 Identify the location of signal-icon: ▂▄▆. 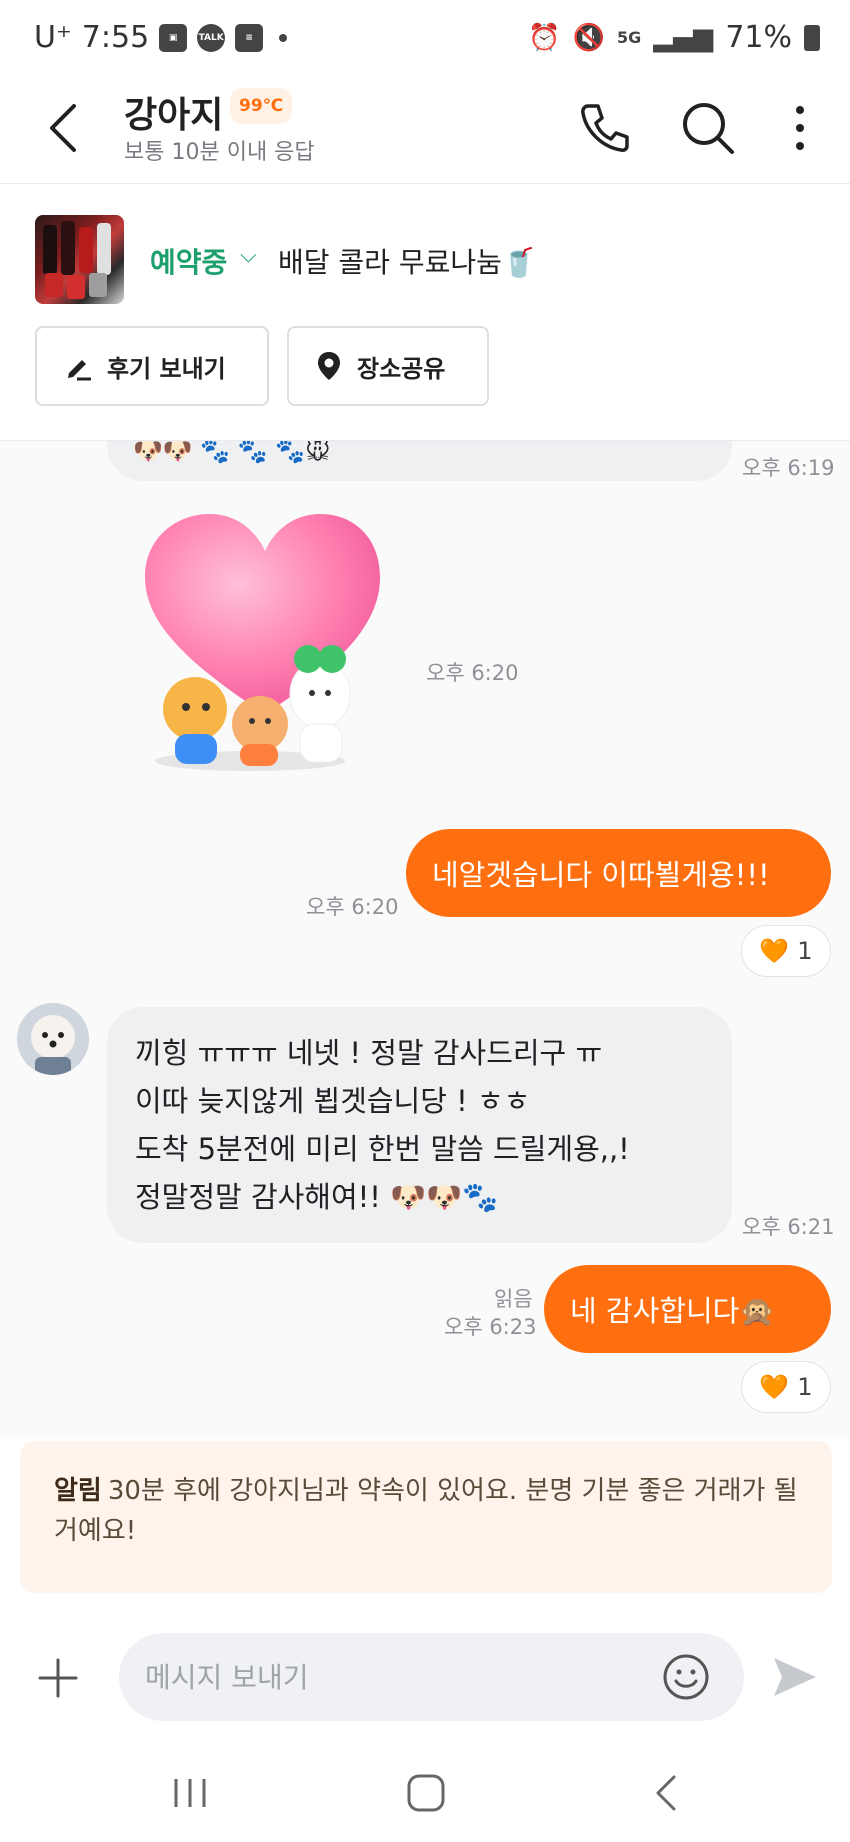
(683, 37).